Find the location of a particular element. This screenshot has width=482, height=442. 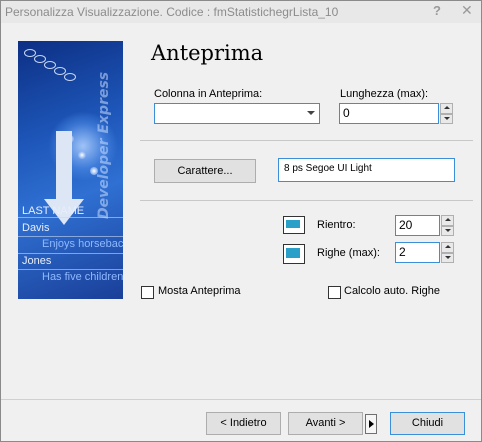

font-display: 8 ps Segoe UI Light is located at coordinates (366, 170).